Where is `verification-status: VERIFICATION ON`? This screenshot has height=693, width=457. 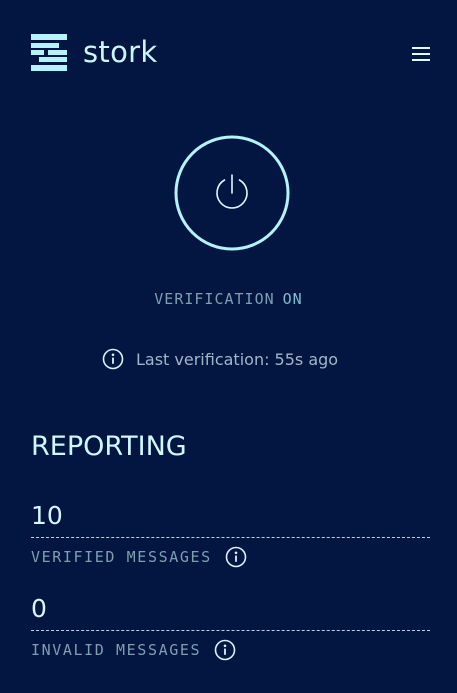
verification-status: VERIFICATION ON is located at coordinates (228, 299).